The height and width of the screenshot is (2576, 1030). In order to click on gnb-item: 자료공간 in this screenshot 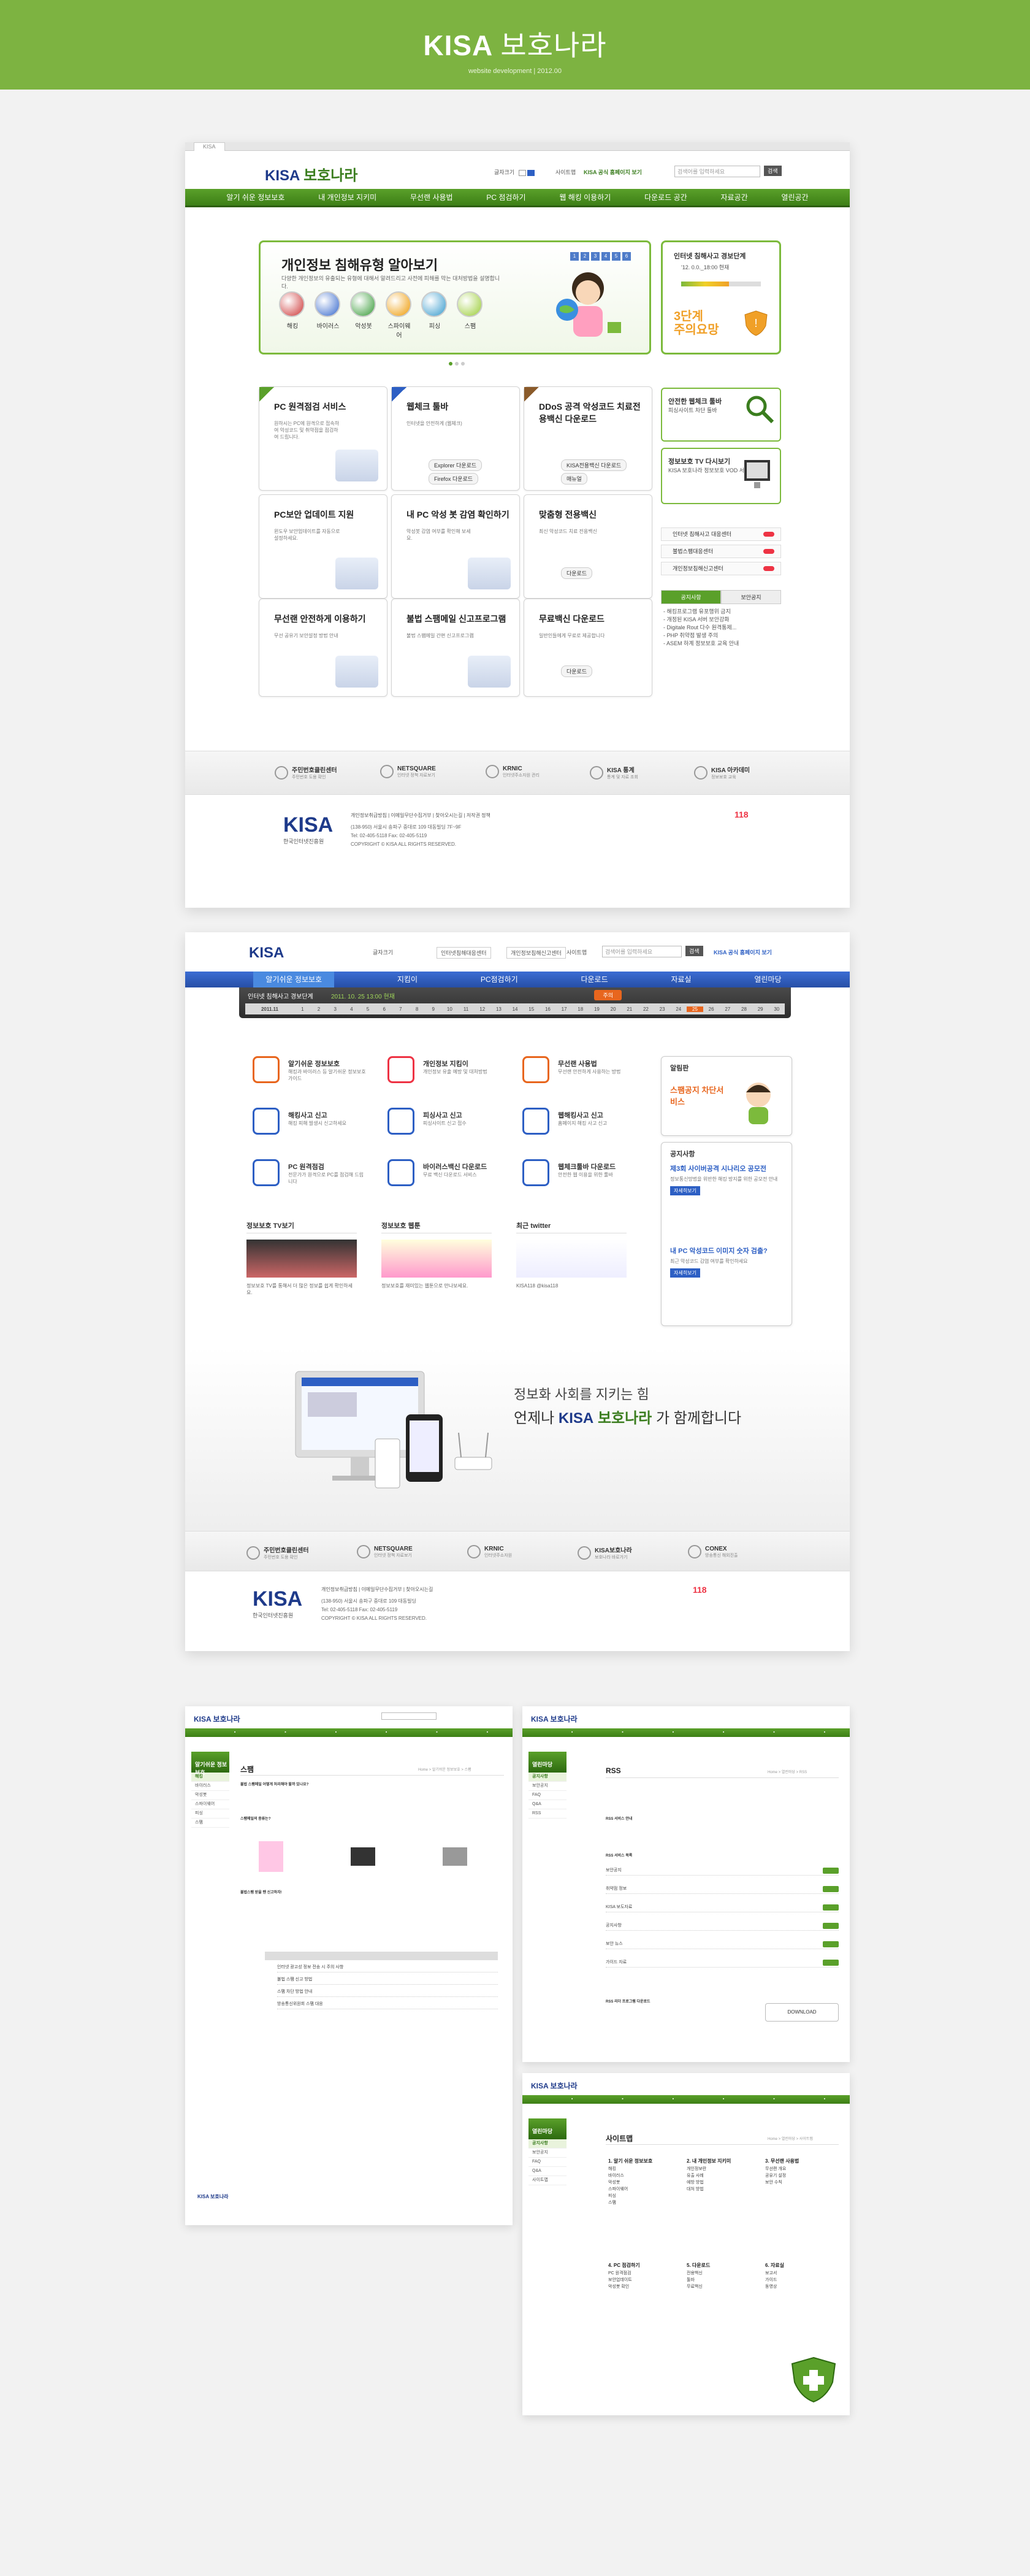, I will do `click(733, 197)`.